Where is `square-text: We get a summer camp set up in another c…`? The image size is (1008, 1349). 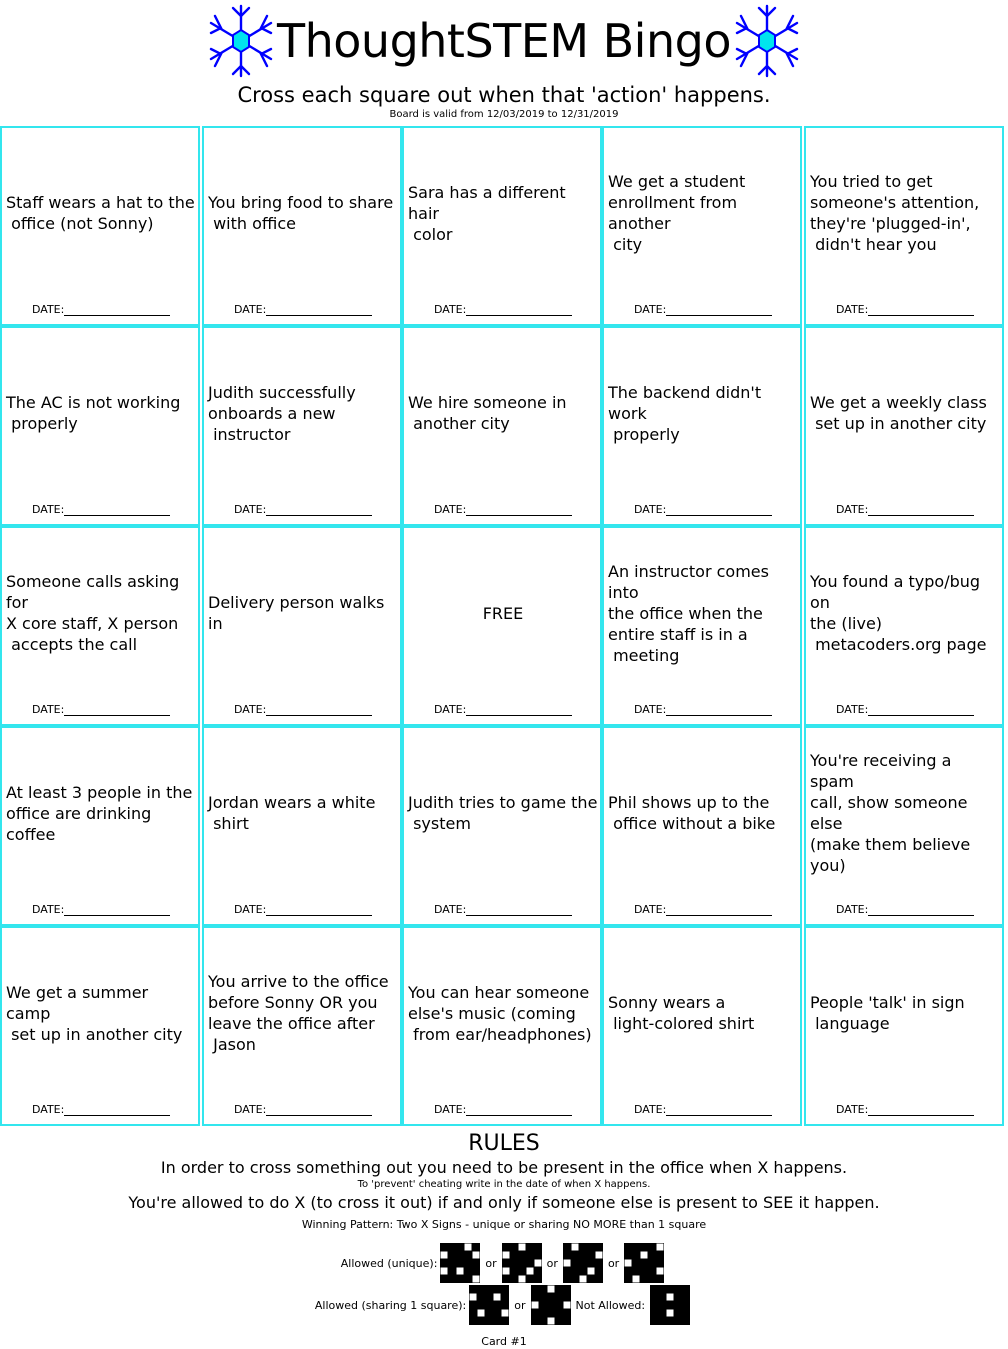 square-text: We get a summer camp set up in another c… is located at coordinates (94, 1013).